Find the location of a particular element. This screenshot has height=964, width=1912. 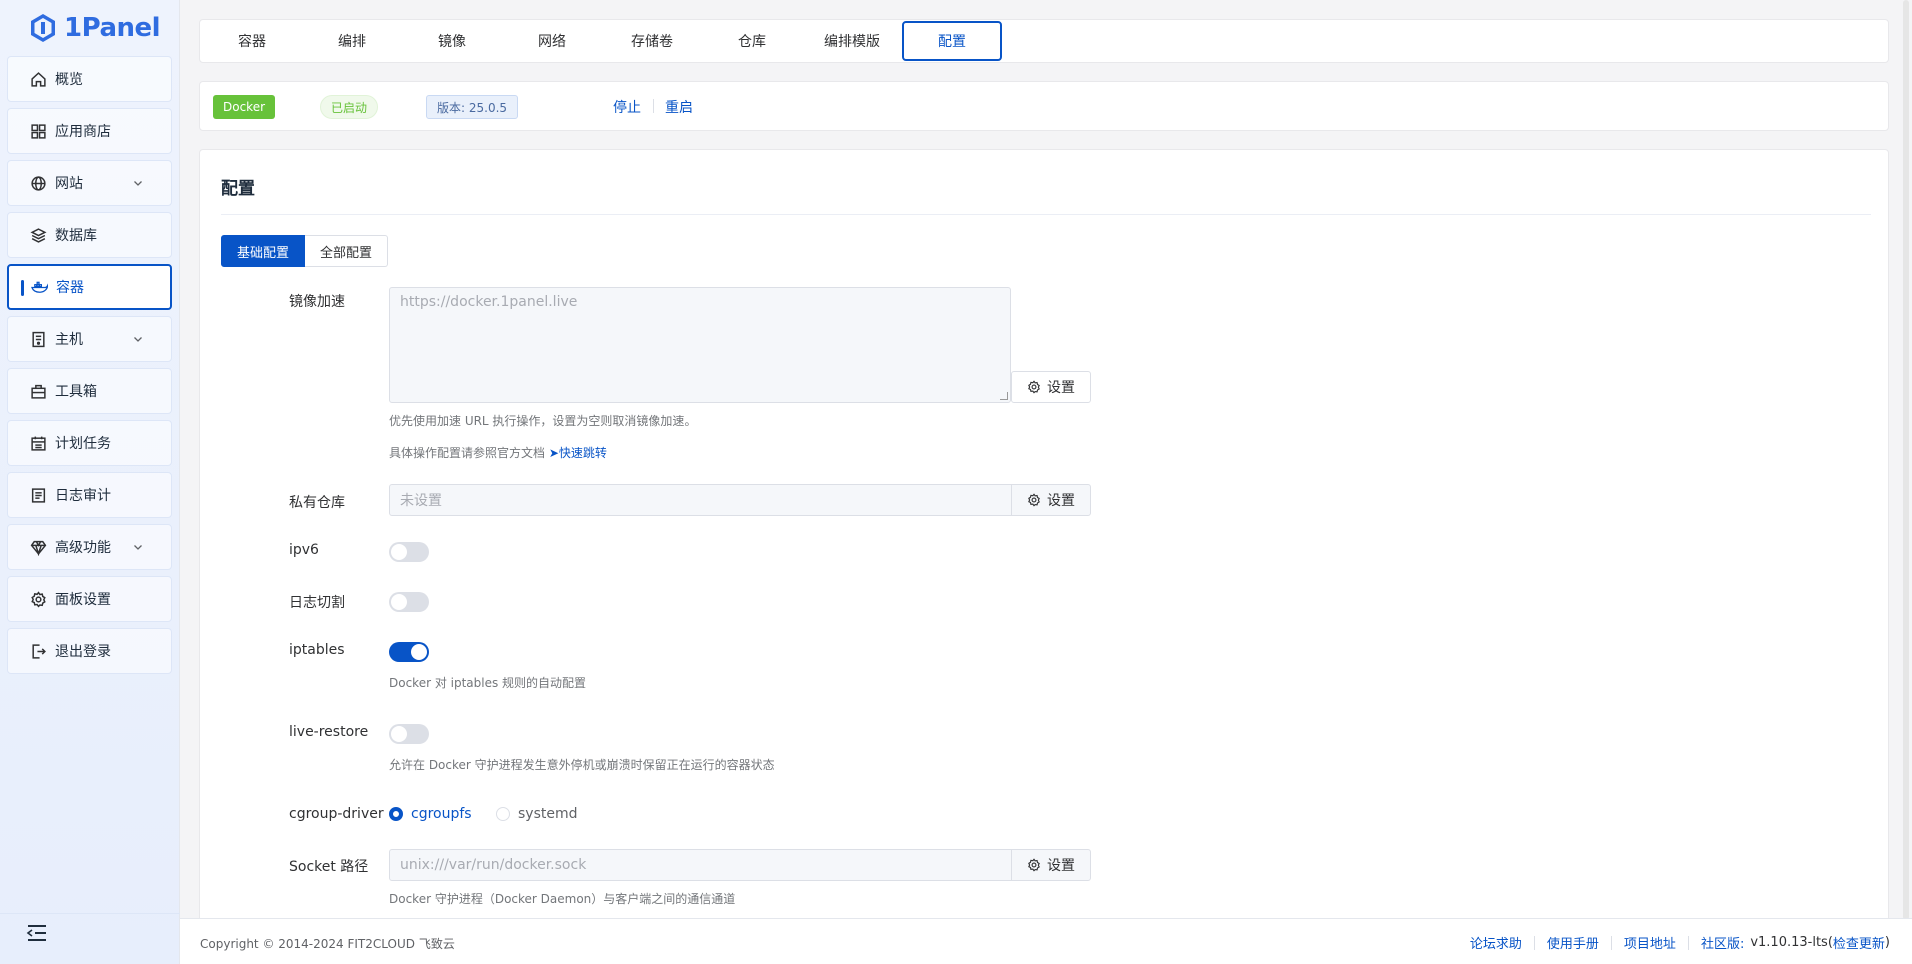

stop-link: 停止 is located at coordinates (627, 107).